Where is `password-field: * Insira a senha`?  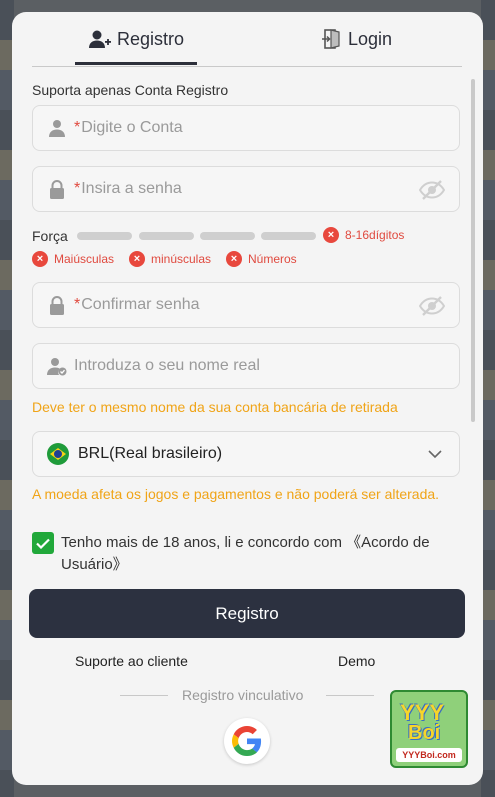
password-field: * Insira a senha is located at coordinates (246, 189).